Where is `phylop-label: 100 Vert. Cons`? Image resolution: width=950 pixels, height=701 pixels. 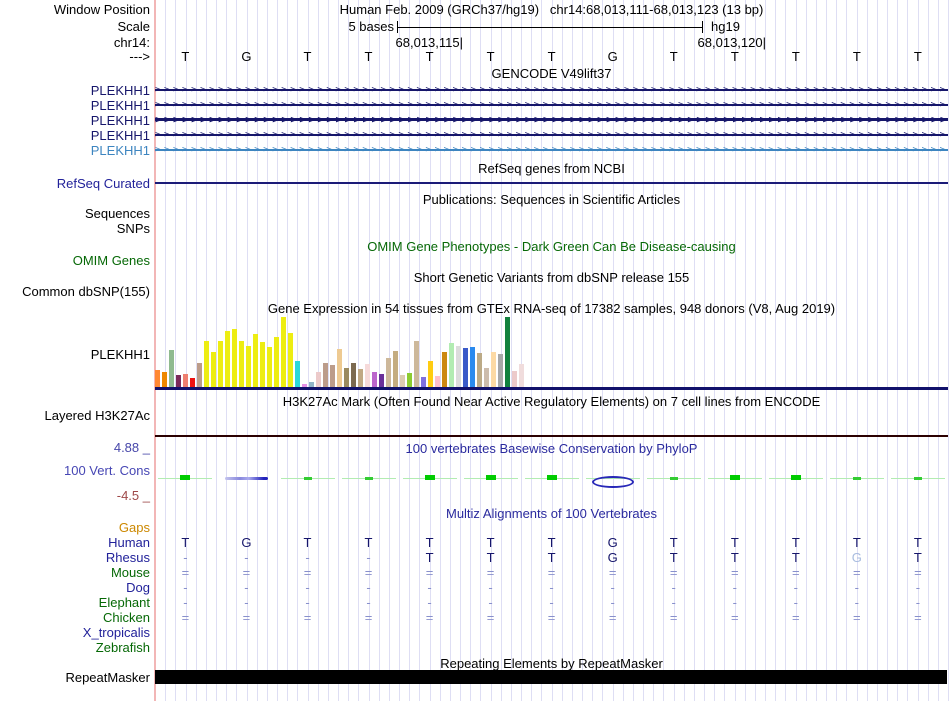 phylop-label: 100 Vert. Cons is located at coordinates (75, 470).